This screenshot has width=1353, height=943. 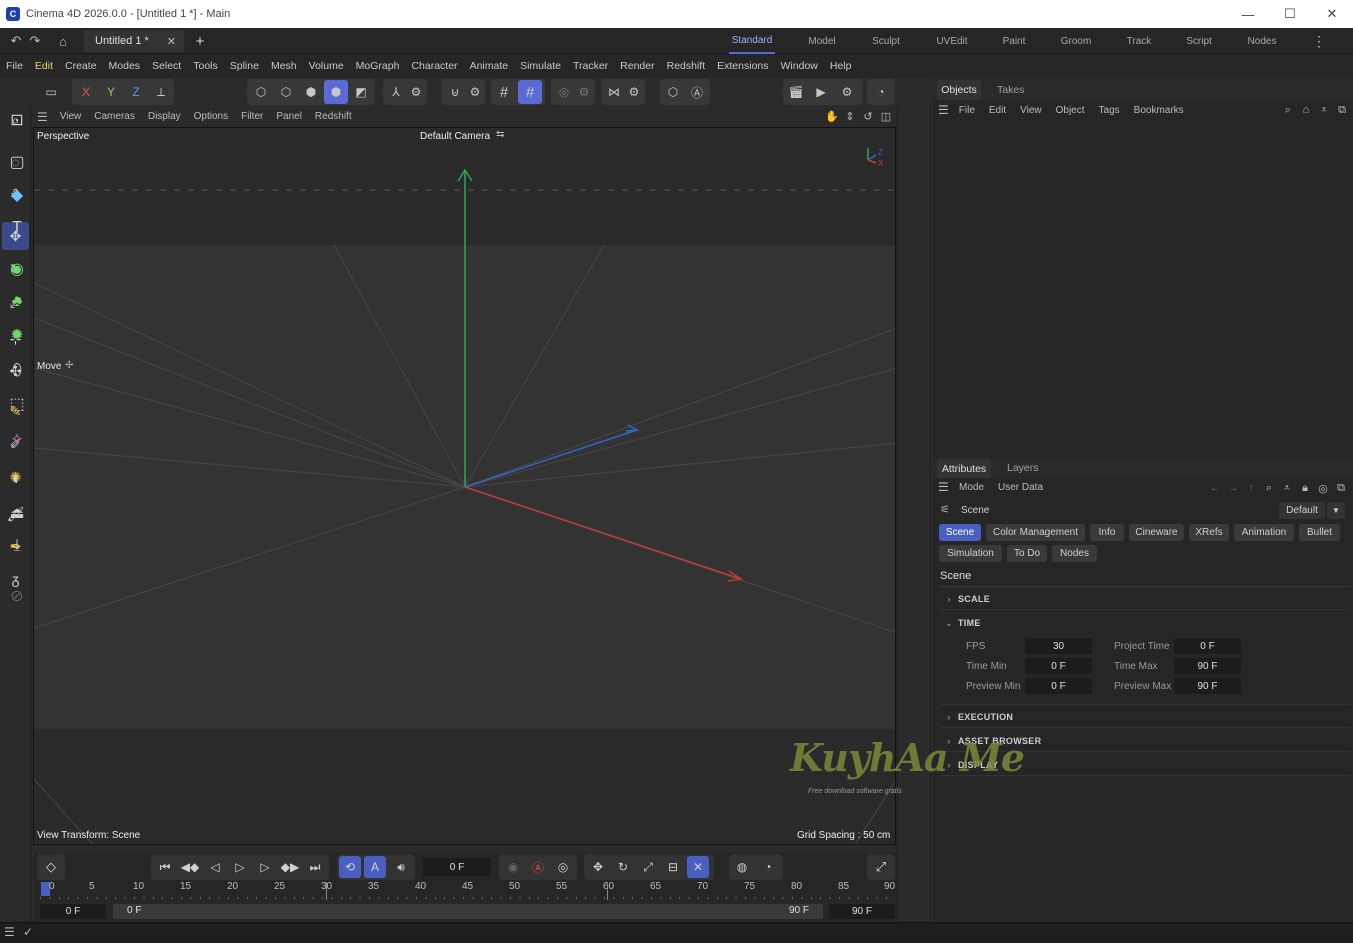 What do you see at coordinates (598, 867) in the screenshot?
I see `position-key-icon: ✥` at bounding box center [598, 867].